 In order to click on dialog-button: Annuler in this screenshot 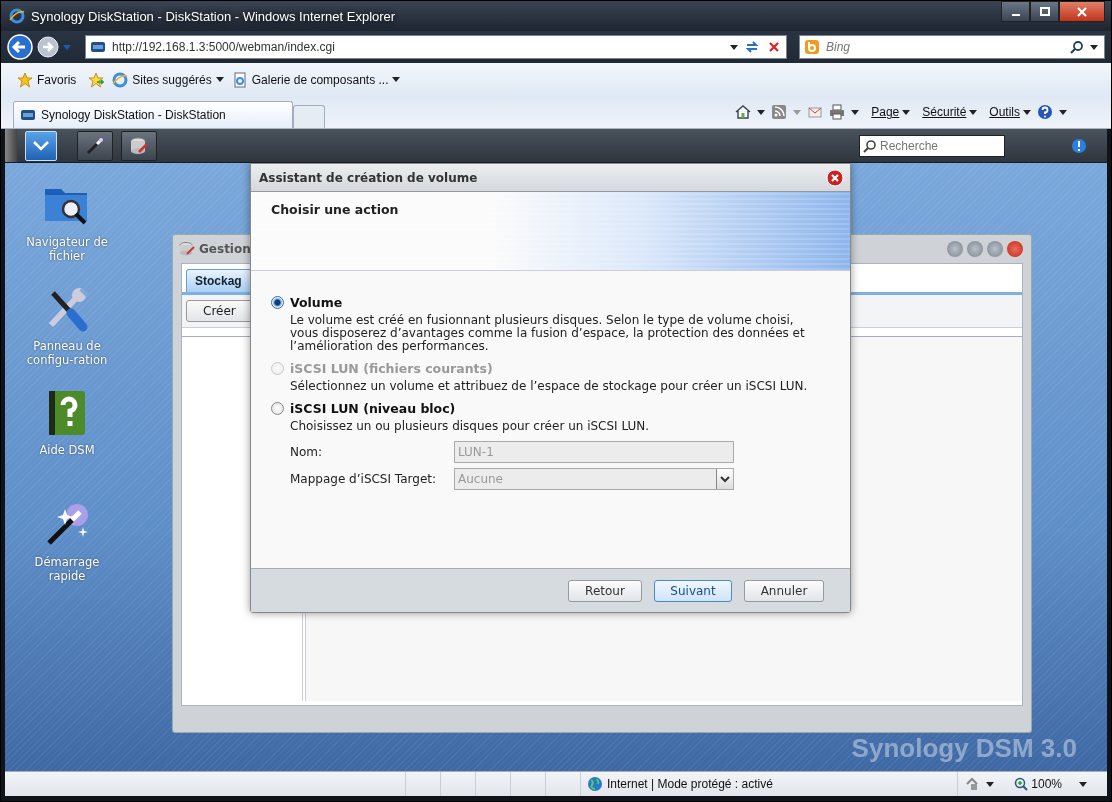, I will do `click(784, 590)`.